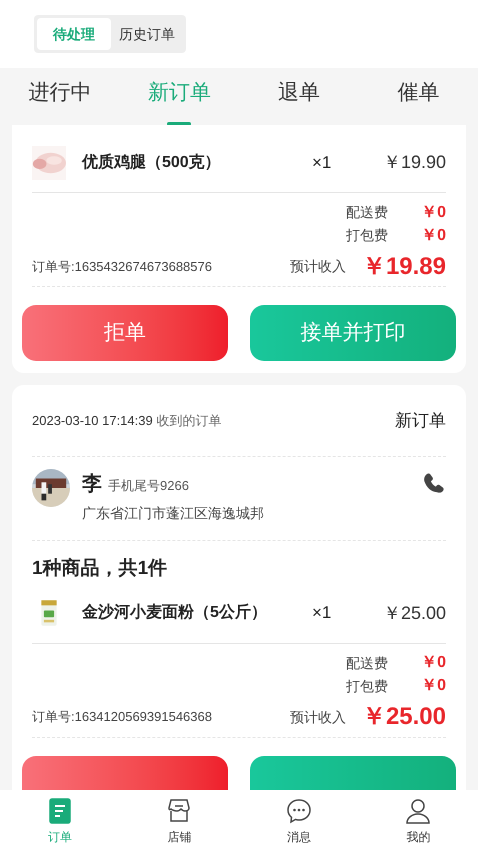 The width and height of the screenshot is (478, 850). What do you see at coordinates (122, 717) in the screenshot?
I see `order-number: 订单号:1634120569391546368` at bounding box center [122, 717].